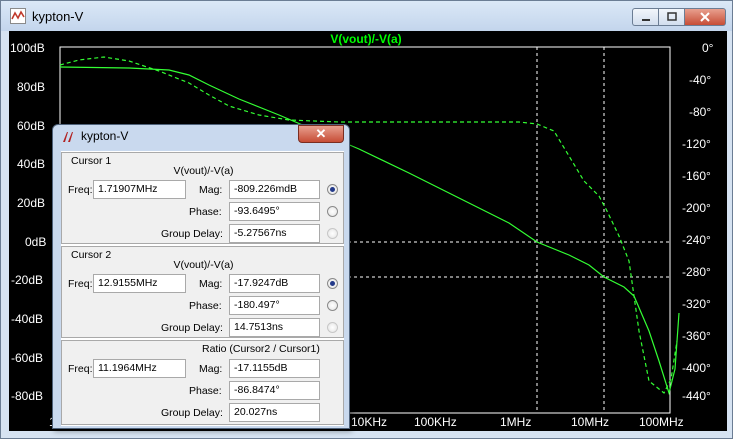  I want to click on cursor1-freq-field: 1.71907MHz, so click(139, 189).